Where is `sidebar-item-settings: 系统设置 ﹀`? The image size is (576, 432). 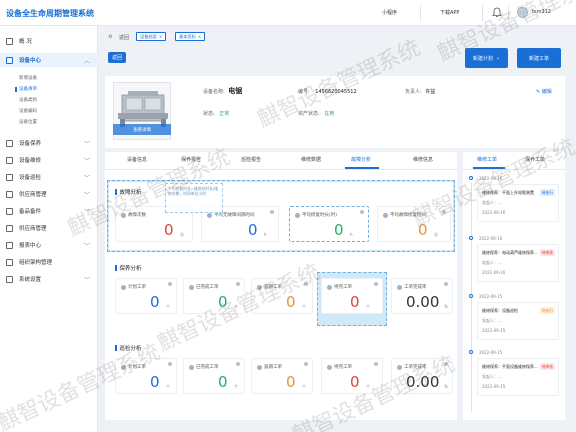
sidebar-item-settings: 系统设置 ﹀ is located at coordinates (49, 279).